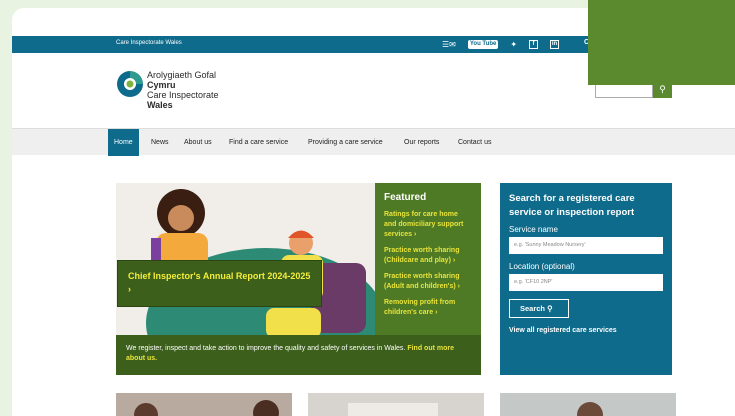  What do you see at coordinates (586, 330) in the screenshot?
I see `view-all-services-link: View all registered care services` at bounding box center [586, 330].